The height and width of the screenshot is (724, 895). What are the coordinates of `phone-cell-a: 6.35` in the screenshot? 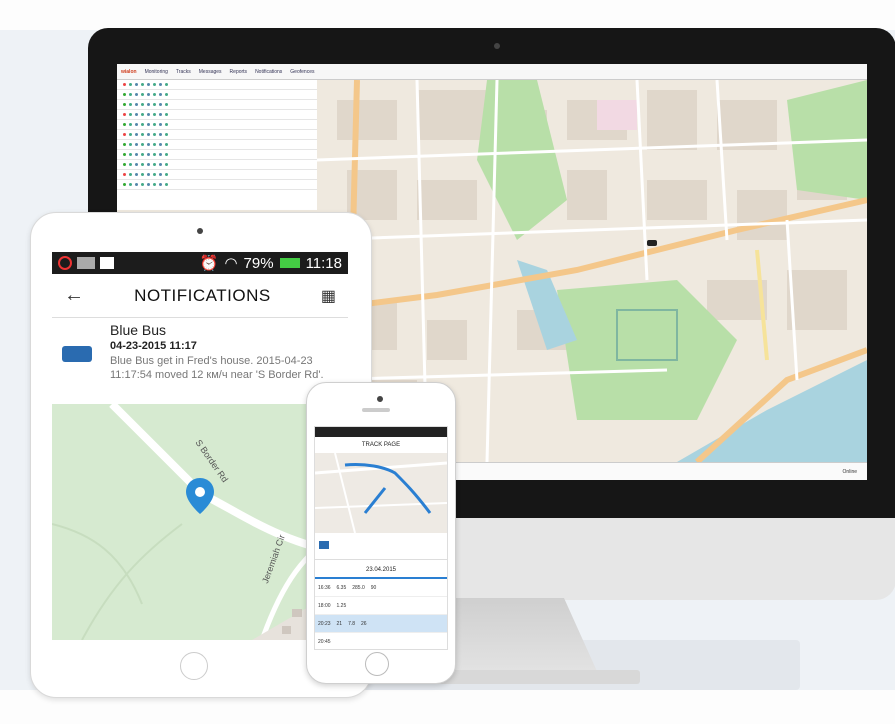 It's located at (341, 587).